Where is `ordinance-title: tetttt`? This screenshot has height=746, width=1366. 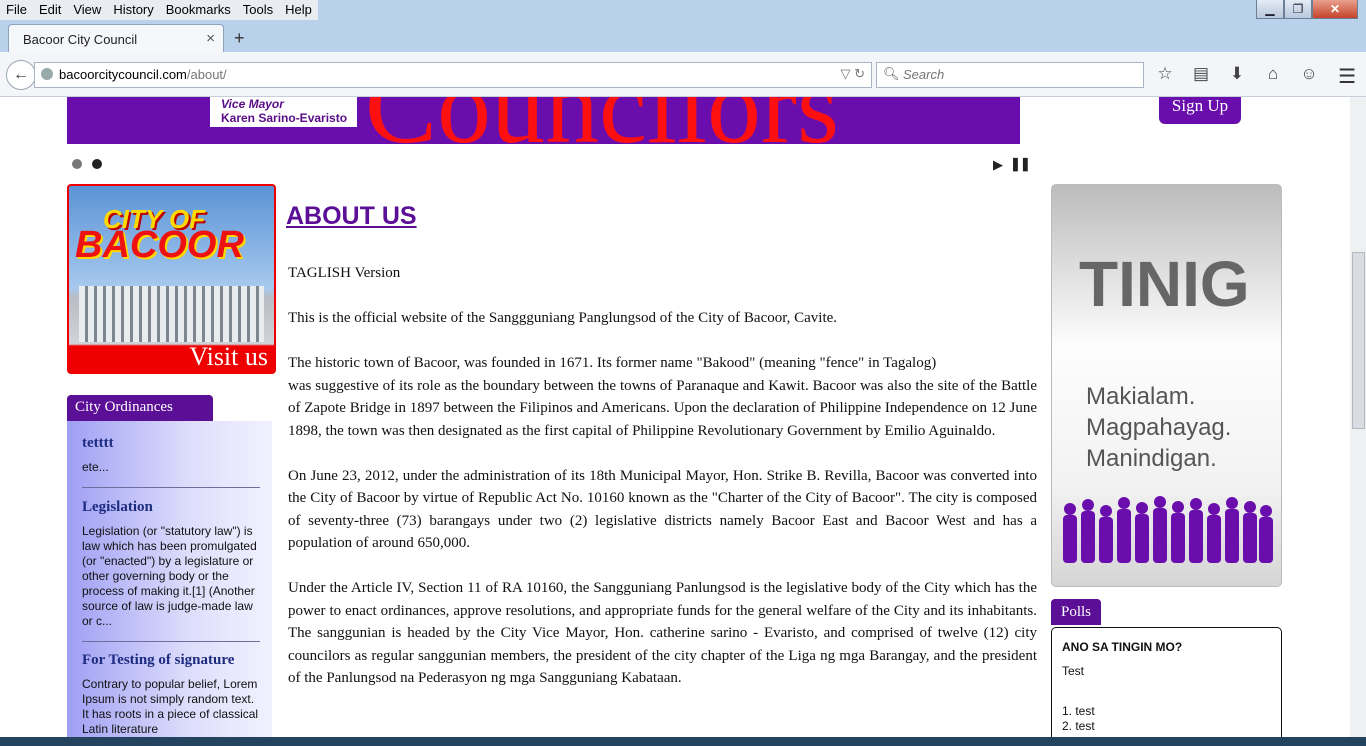
ordinance-title: tetttt is located at coordinates (171, 443).